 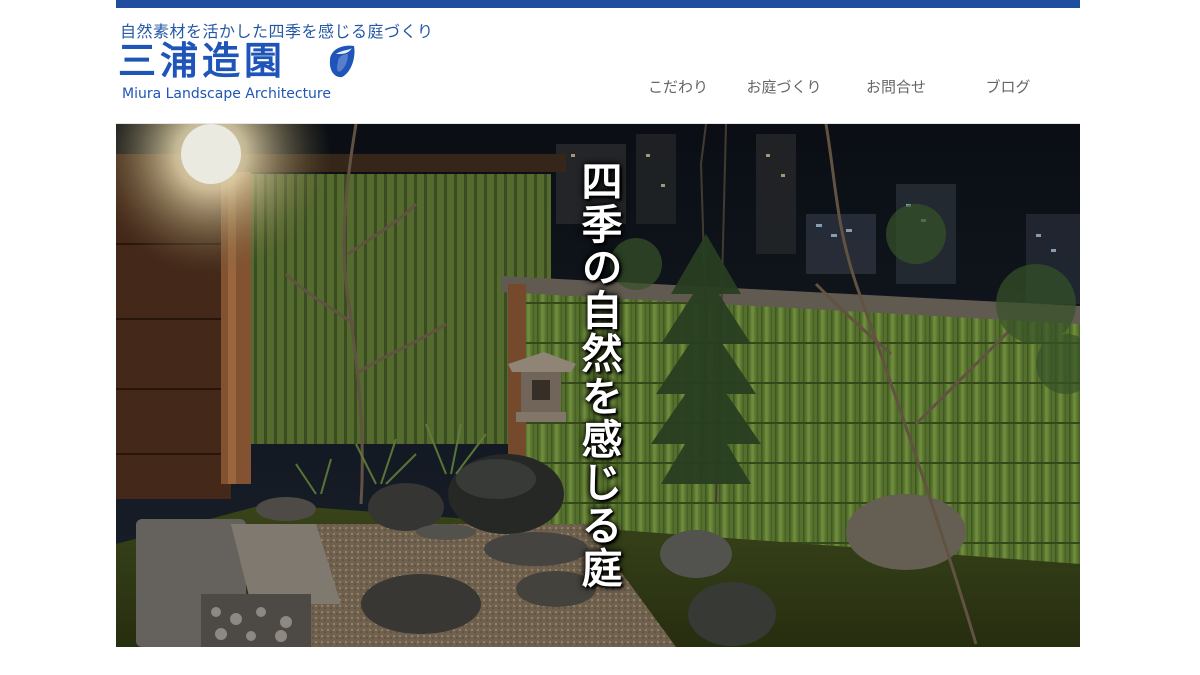 What do you see at coordinates (784, 86) in the screenshot?
I see `nav-item-garden-making: お庭づくり` at bounding box center [784, 86].